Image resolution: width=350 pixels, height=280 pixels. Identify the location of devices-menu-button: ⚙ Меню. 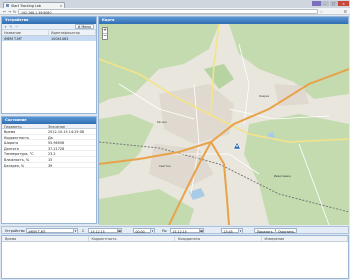
(84, 27).